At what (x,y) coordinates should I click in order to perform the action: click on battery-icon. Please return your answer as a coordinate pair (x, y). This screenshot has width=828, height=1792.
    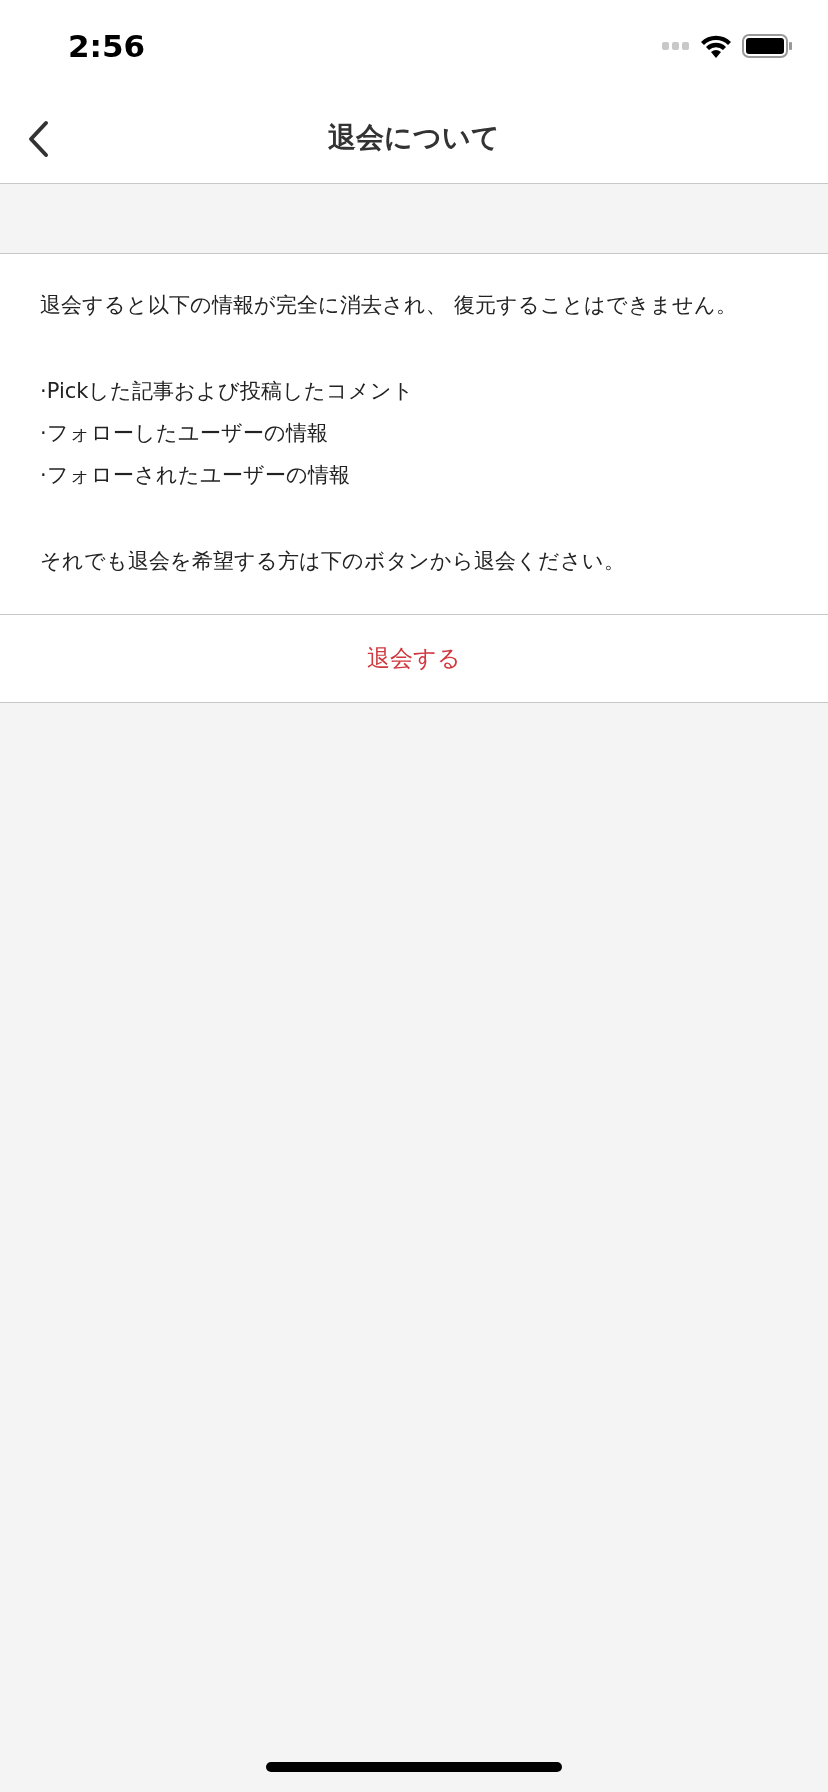
    Looking at the image, I should click on (767, 46).